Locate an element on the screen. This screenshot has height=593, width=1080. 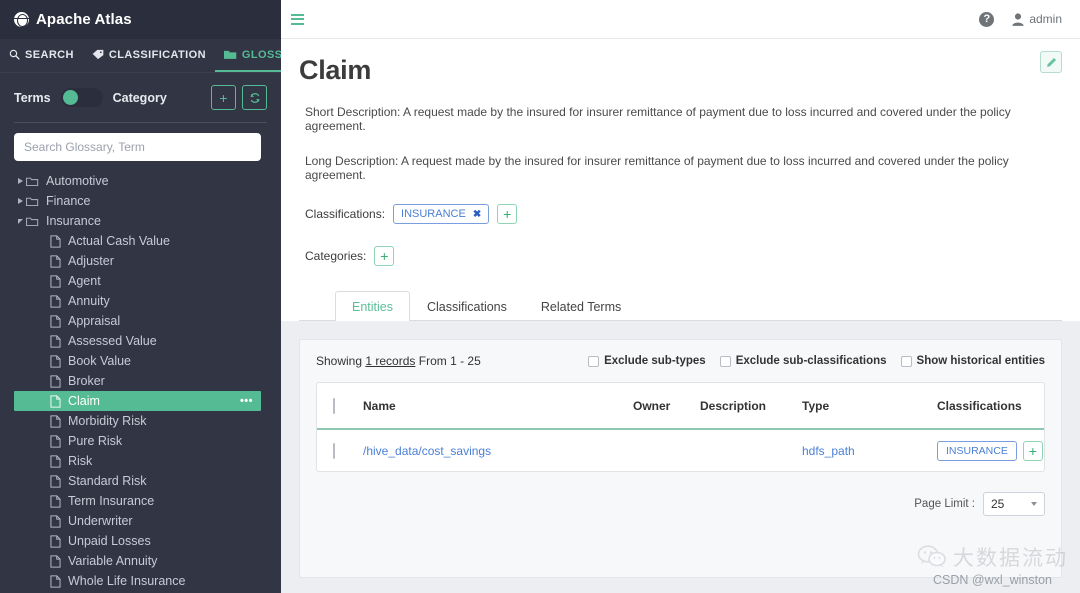
filter-show-historical-entities: Show historical entities is located at coordinates (972, 361).